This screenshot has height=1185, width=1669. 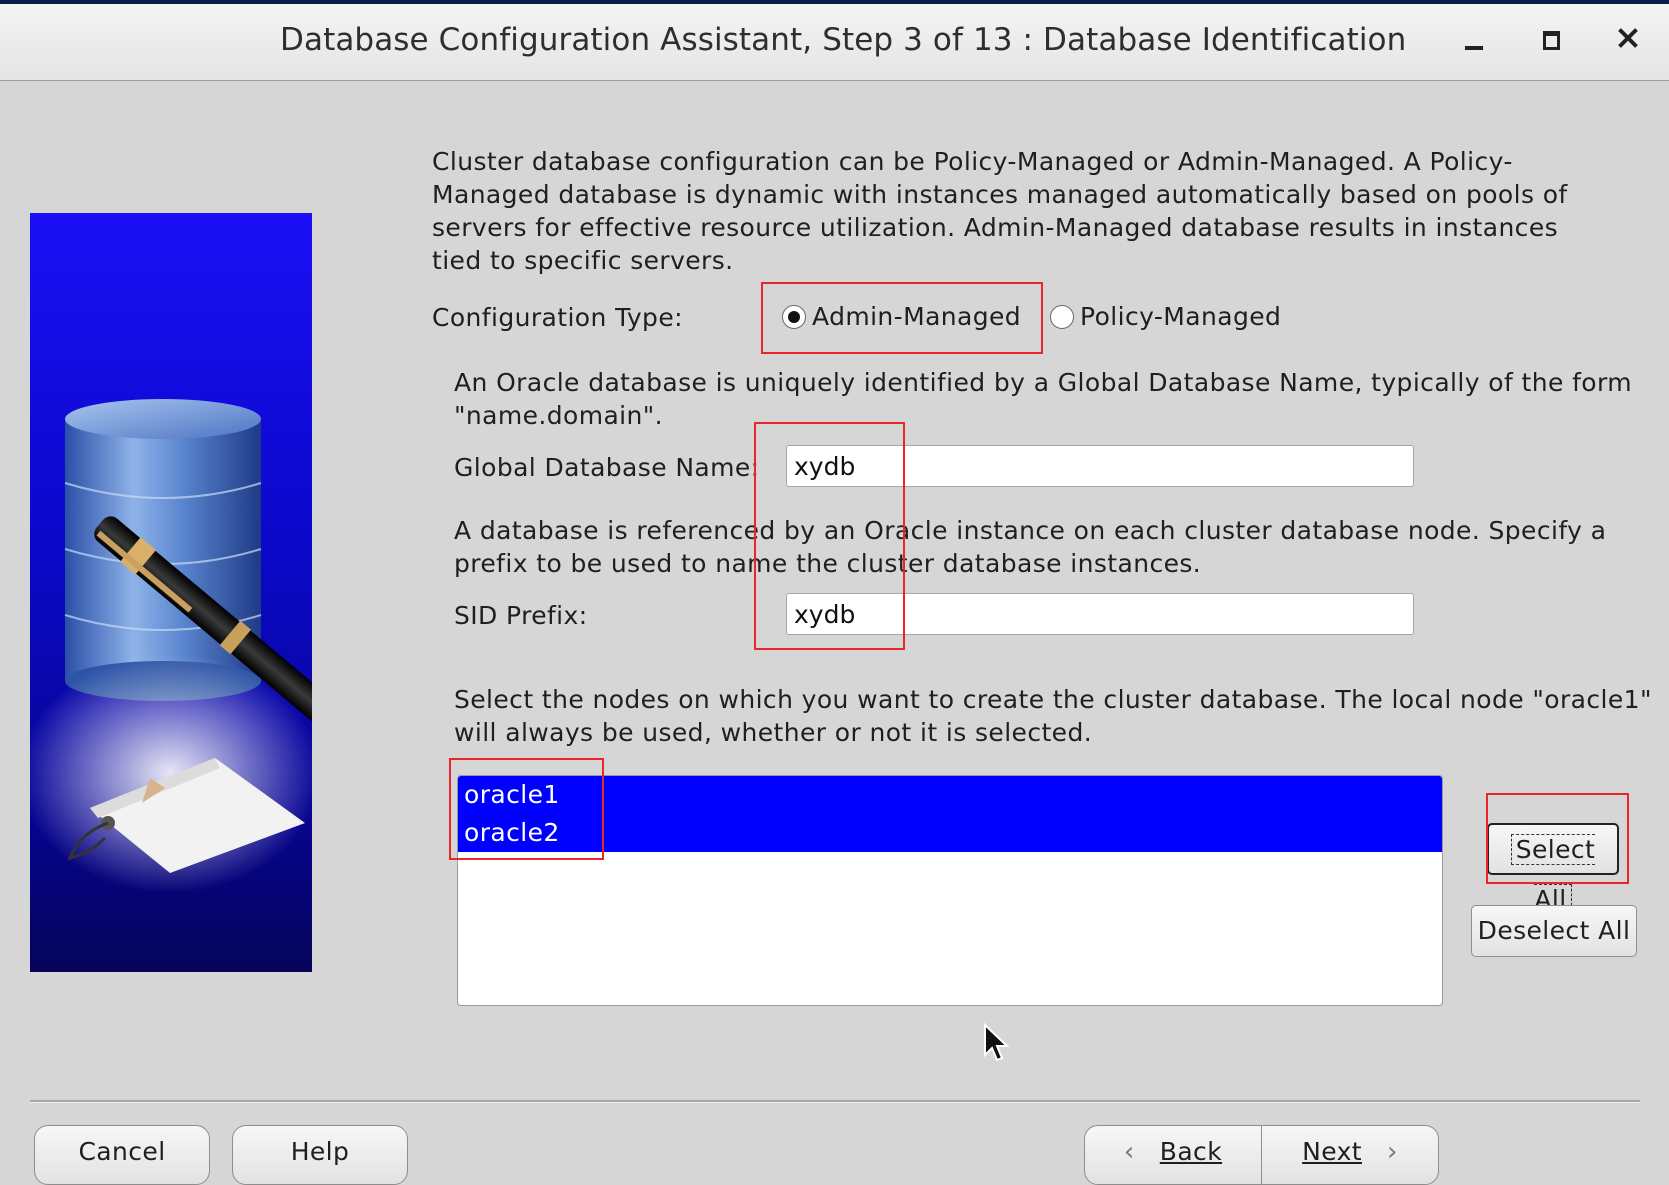 I want to click on select-all-button: Select All, so click(x=1553, y=869).